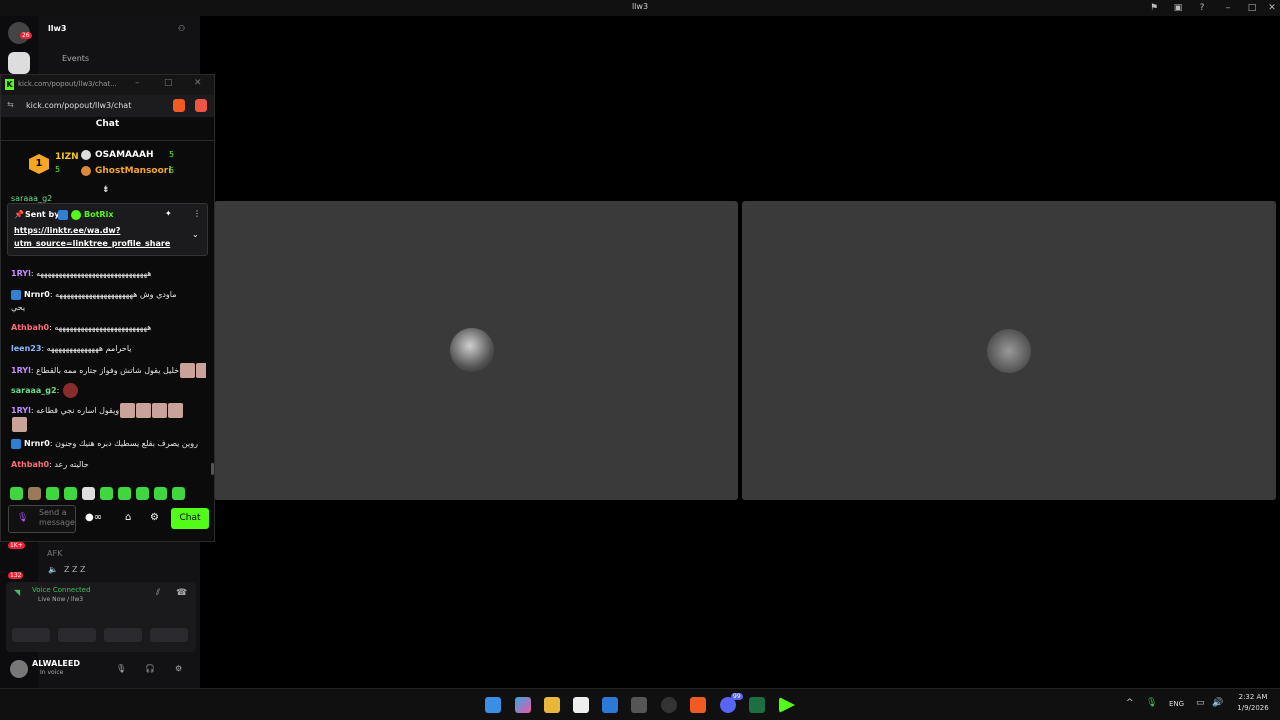 The image size is (1280, 720). I want to click on mic-in-use-icon: 🎙, so click(1151, 703).